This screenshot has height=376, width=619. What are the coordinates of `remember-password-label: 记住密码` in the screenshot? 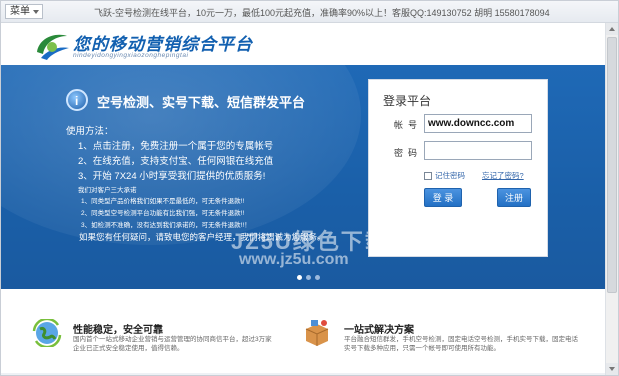 It's located at (450, 175).